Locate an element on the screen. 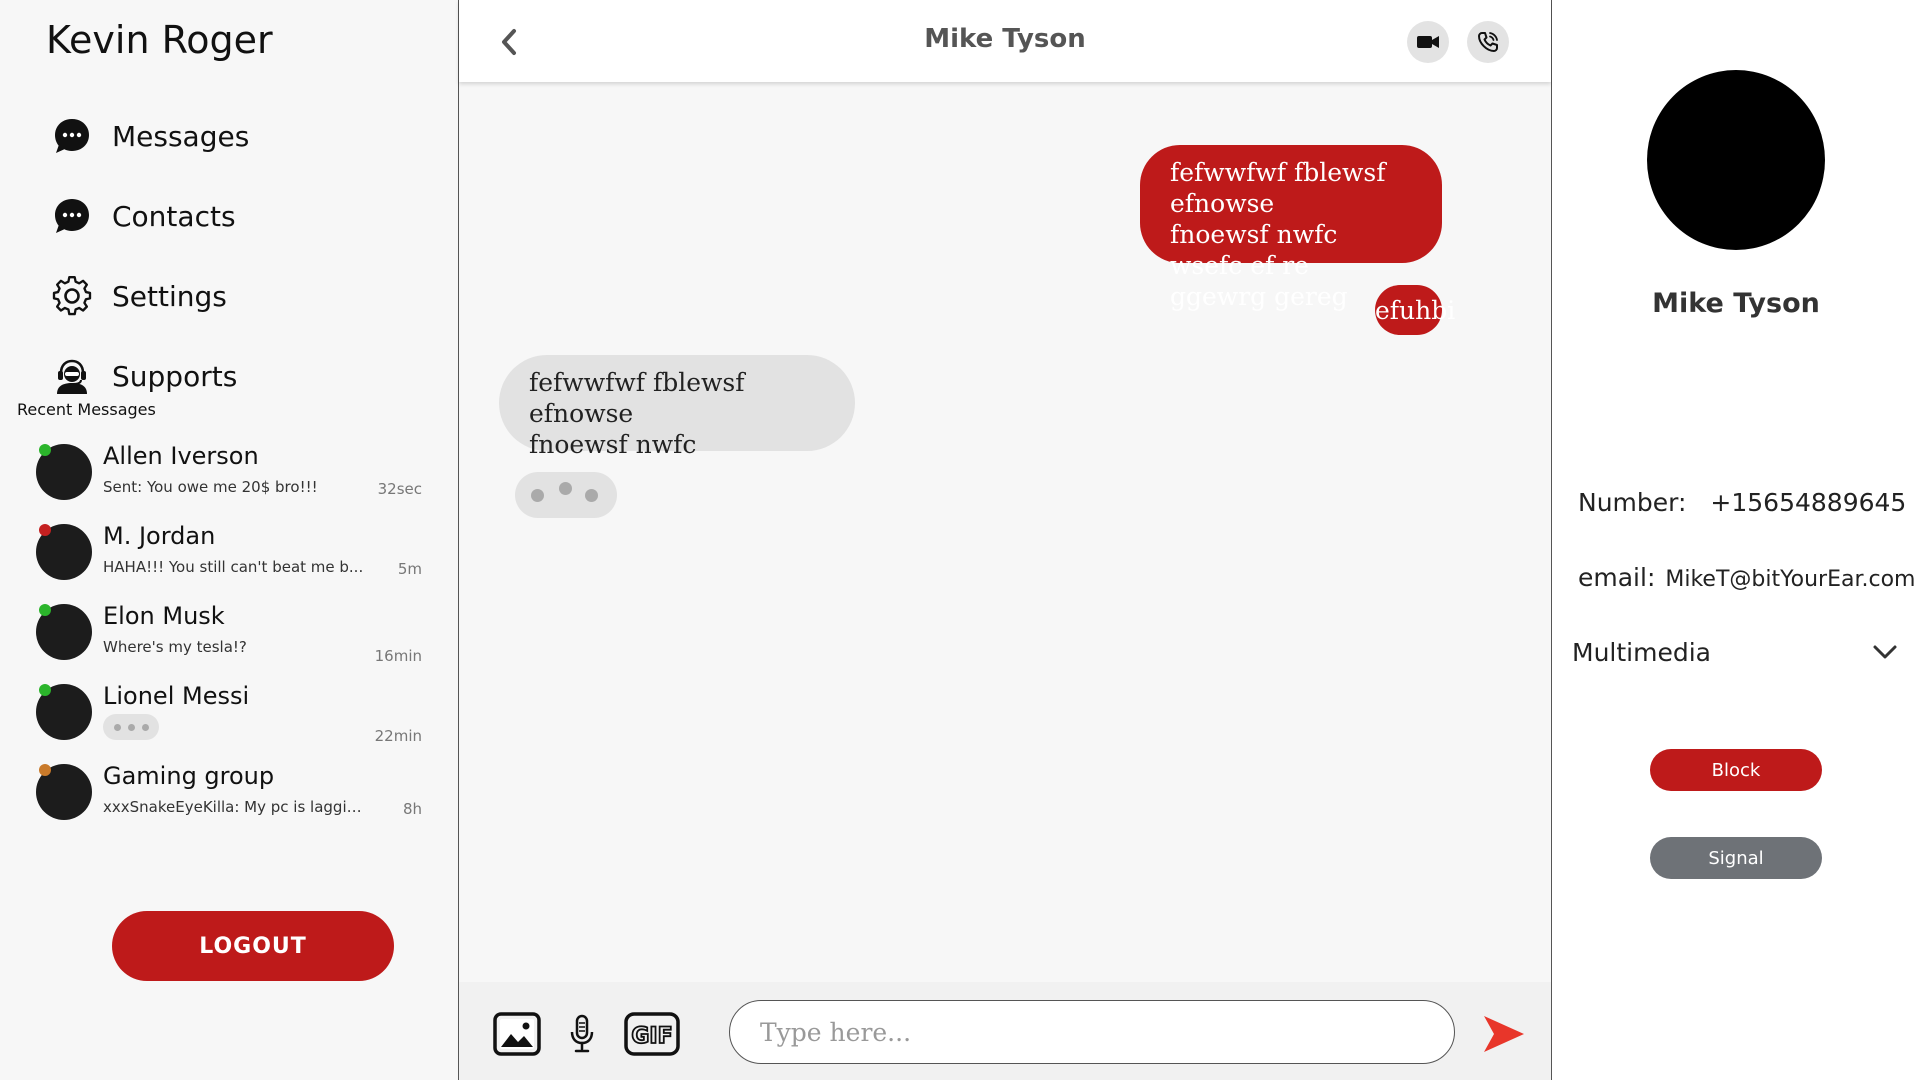  list-item: Lionel Messi 22min is located at coordinates (234, 720).